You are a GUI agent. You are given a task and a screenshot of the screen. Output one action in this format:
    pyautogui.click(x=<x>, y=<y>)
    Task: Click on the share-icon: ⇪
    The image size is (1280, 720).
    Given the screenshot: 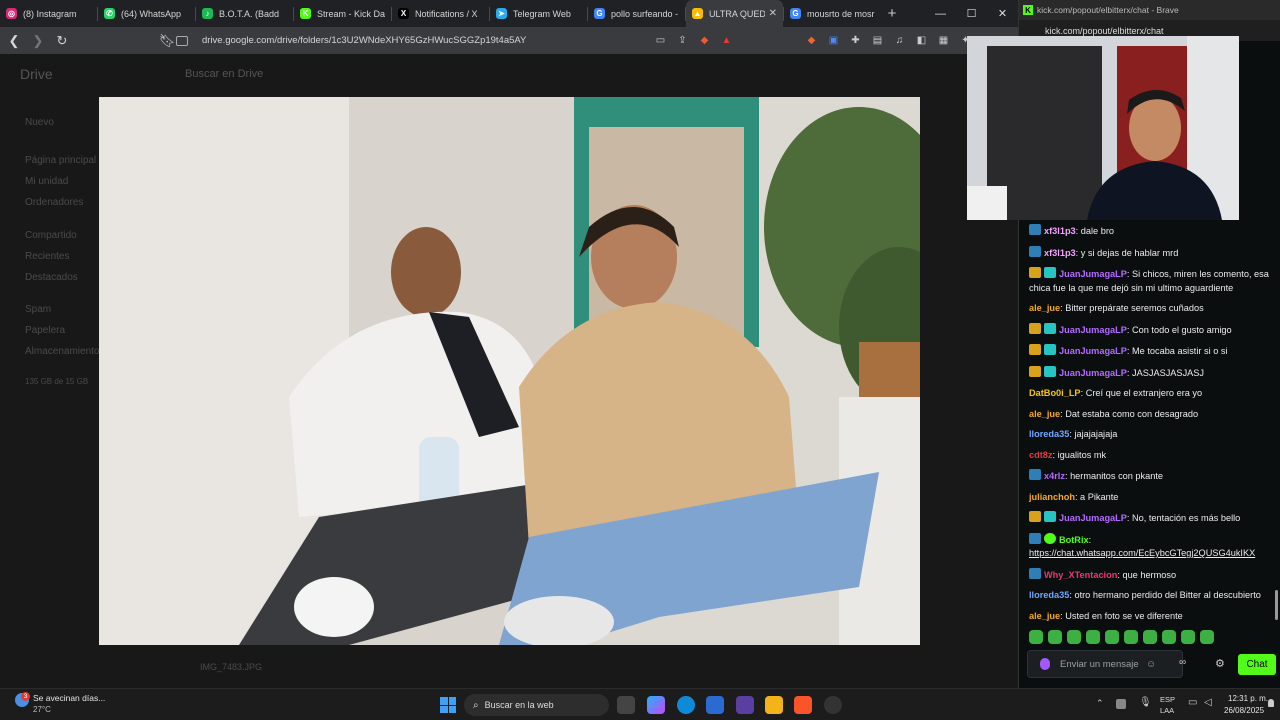 What is the action you would take?
    pyautogui.click(x=682, y=40)
    